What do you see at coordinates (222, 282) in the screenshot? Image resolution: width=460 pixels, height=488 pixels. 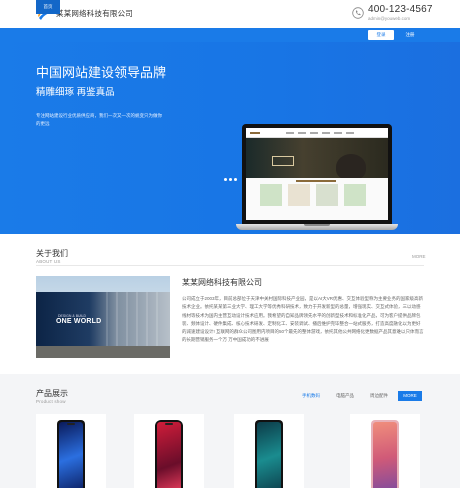 I see `company-name: 某某网络科技有限公司` at bounding box center [222, 282].